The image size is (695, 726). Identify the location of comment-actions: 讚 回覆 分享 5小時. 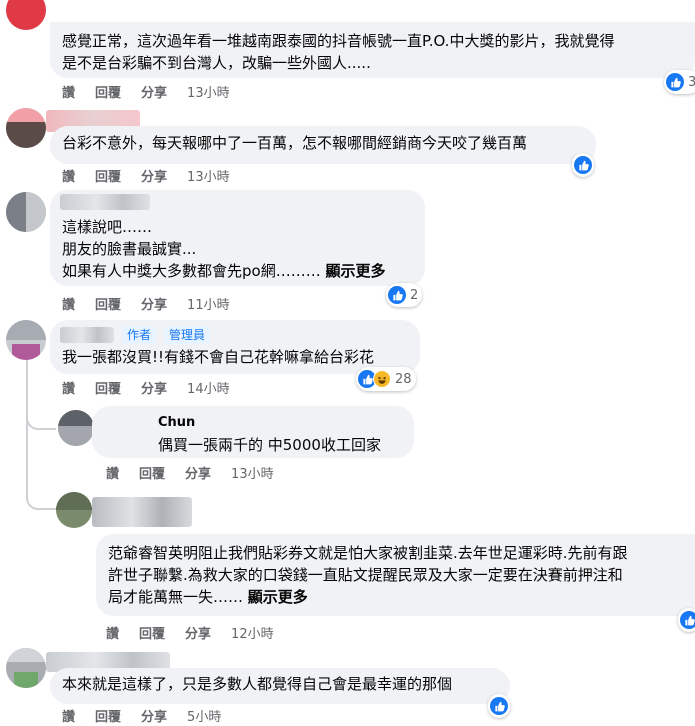
(141, 715).